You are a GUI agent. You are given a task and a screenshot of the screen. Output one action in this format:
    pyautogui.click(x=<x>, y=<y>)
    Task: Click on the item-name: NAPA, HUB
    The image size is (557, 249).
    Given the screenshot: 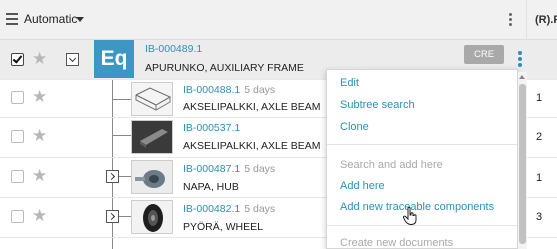 What is the action you would take?
    pyautogui.click(x=211, y=187)
    